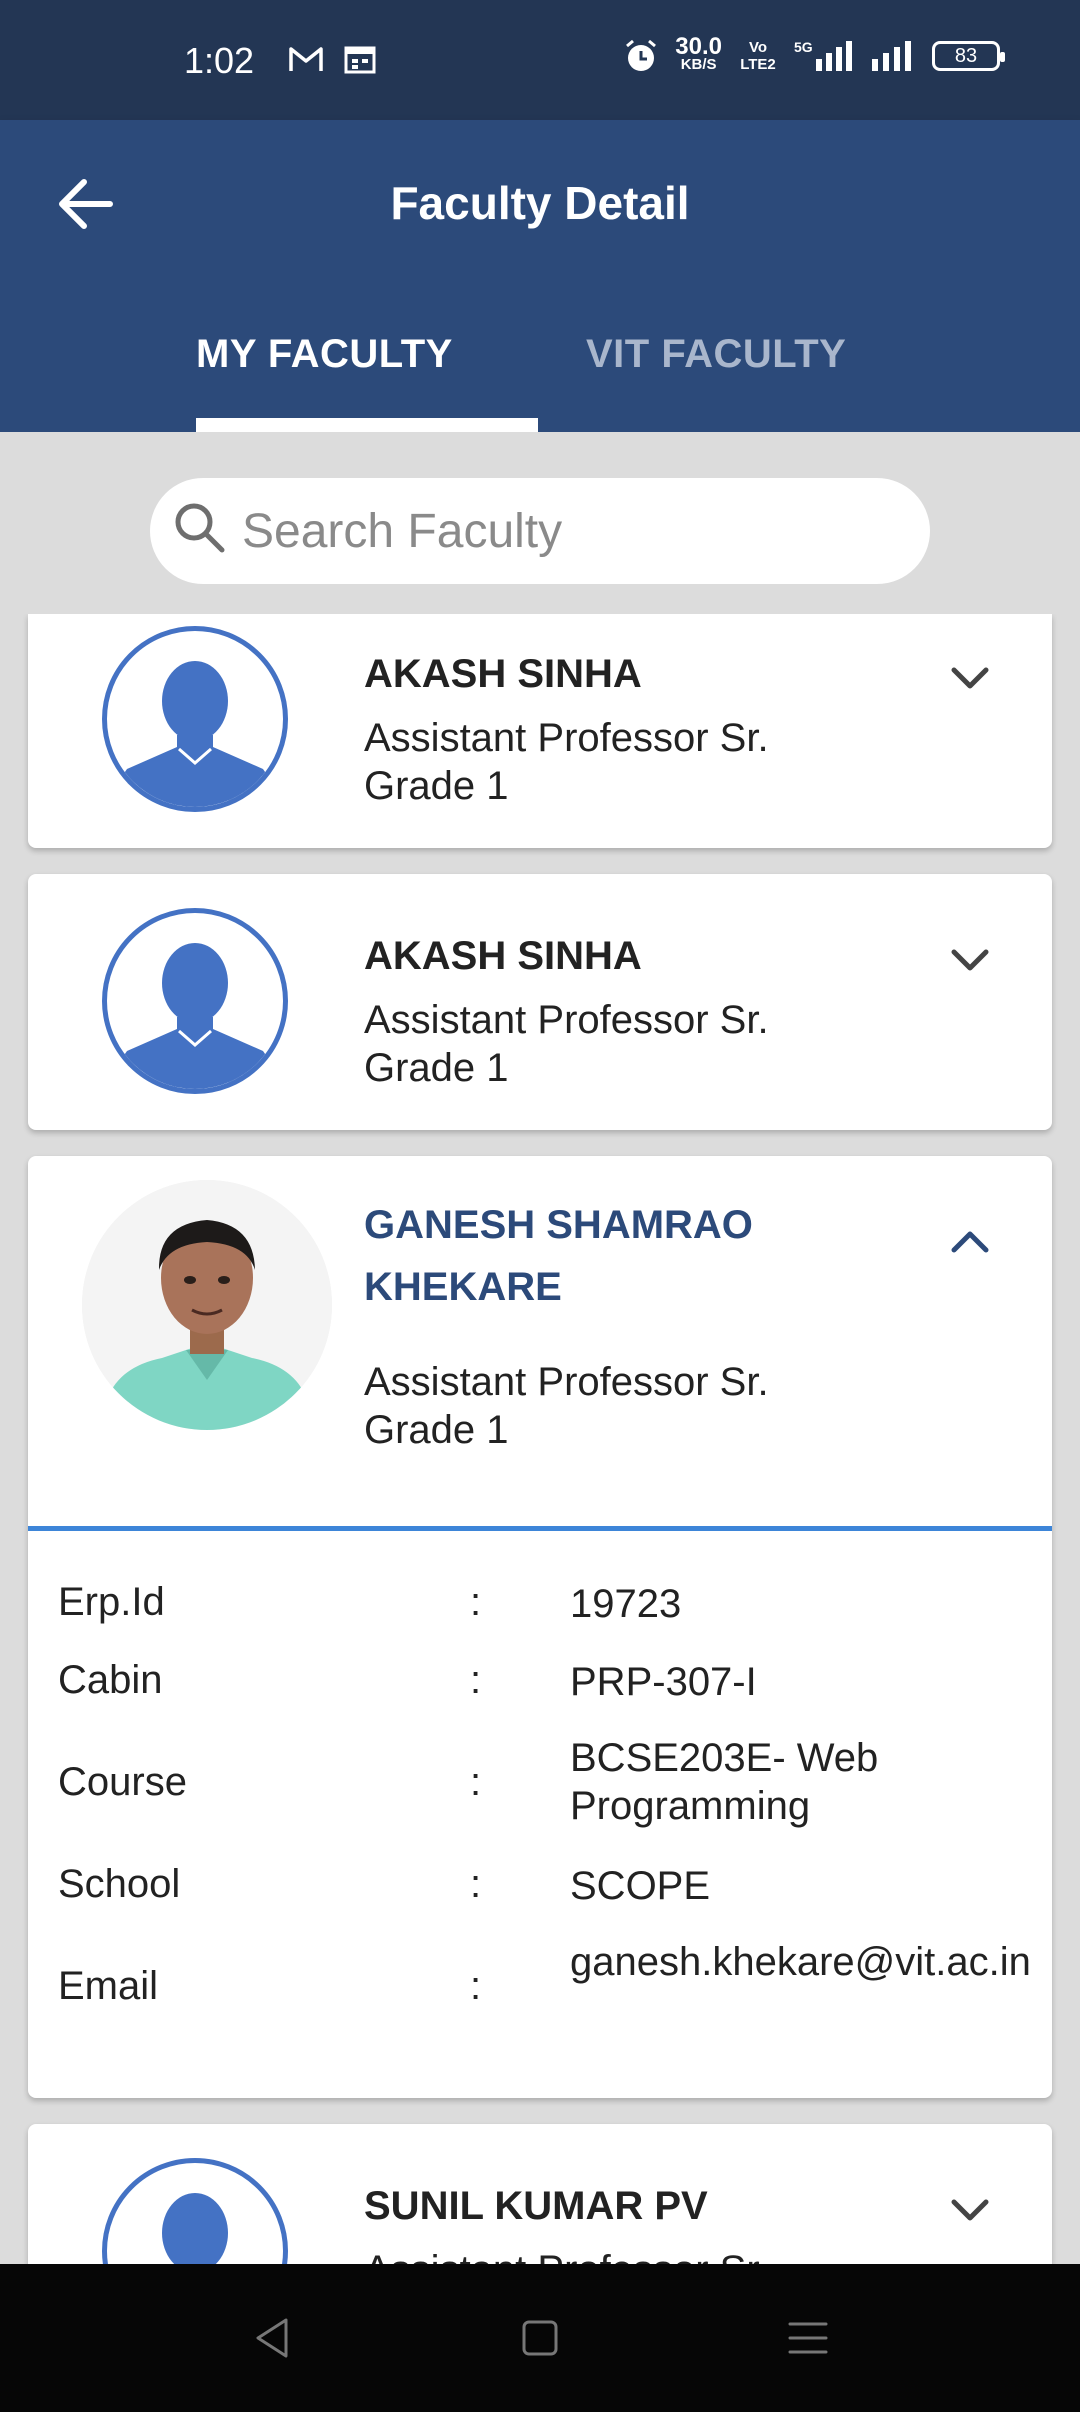  I want to click on chevron-up-icon, so click(970, 1241).